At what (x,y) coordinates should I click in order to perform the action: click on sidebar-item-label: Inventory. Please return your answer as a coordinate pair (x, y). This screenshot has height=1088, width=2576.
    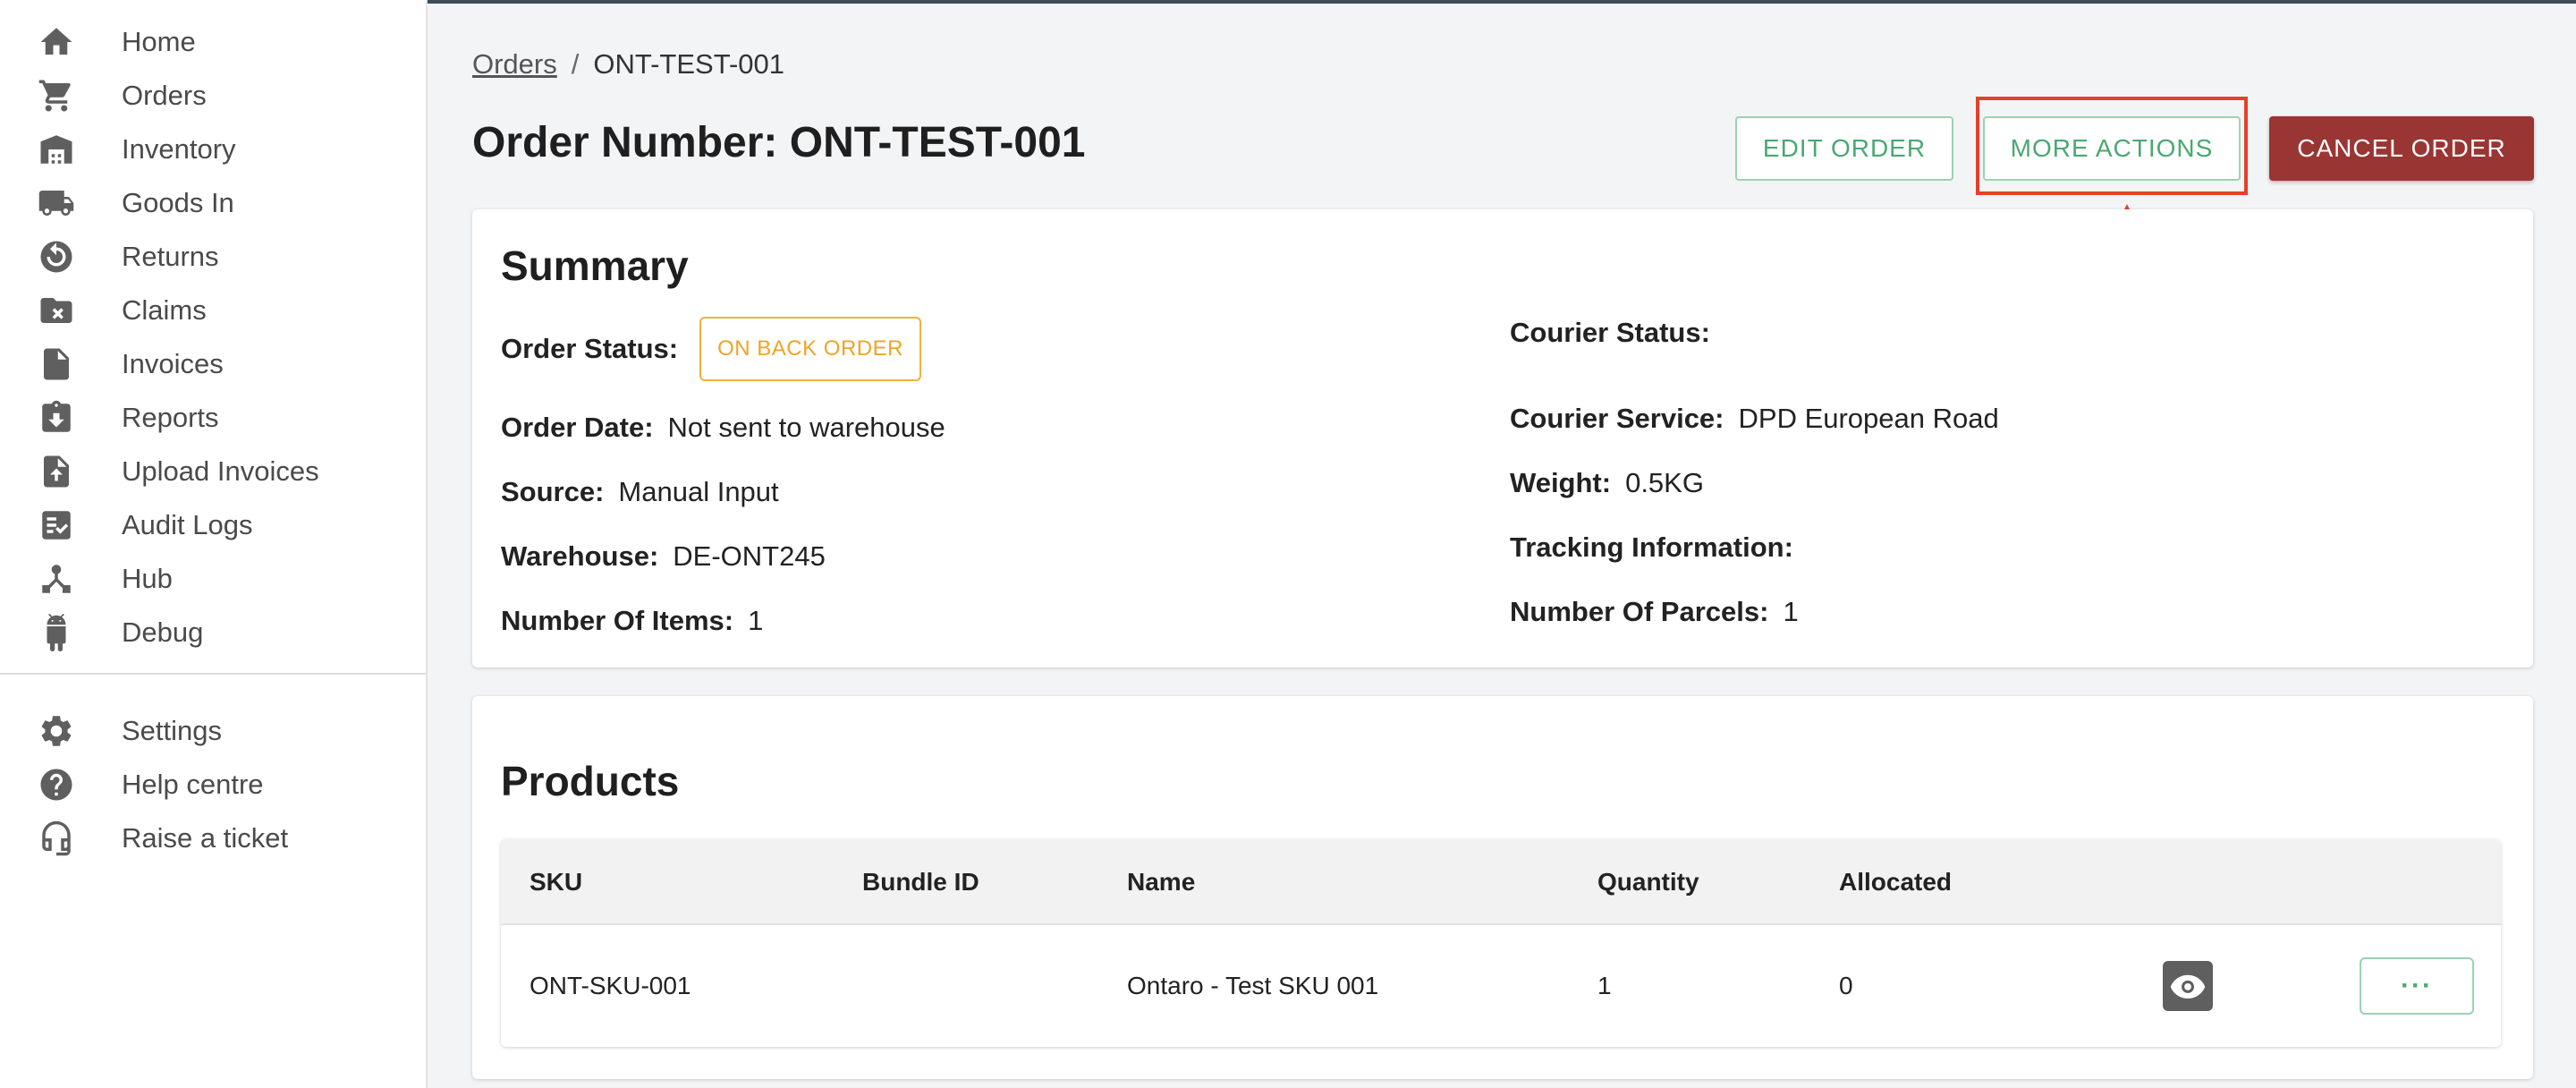
    Looking at the image, I should click on (179, 149).